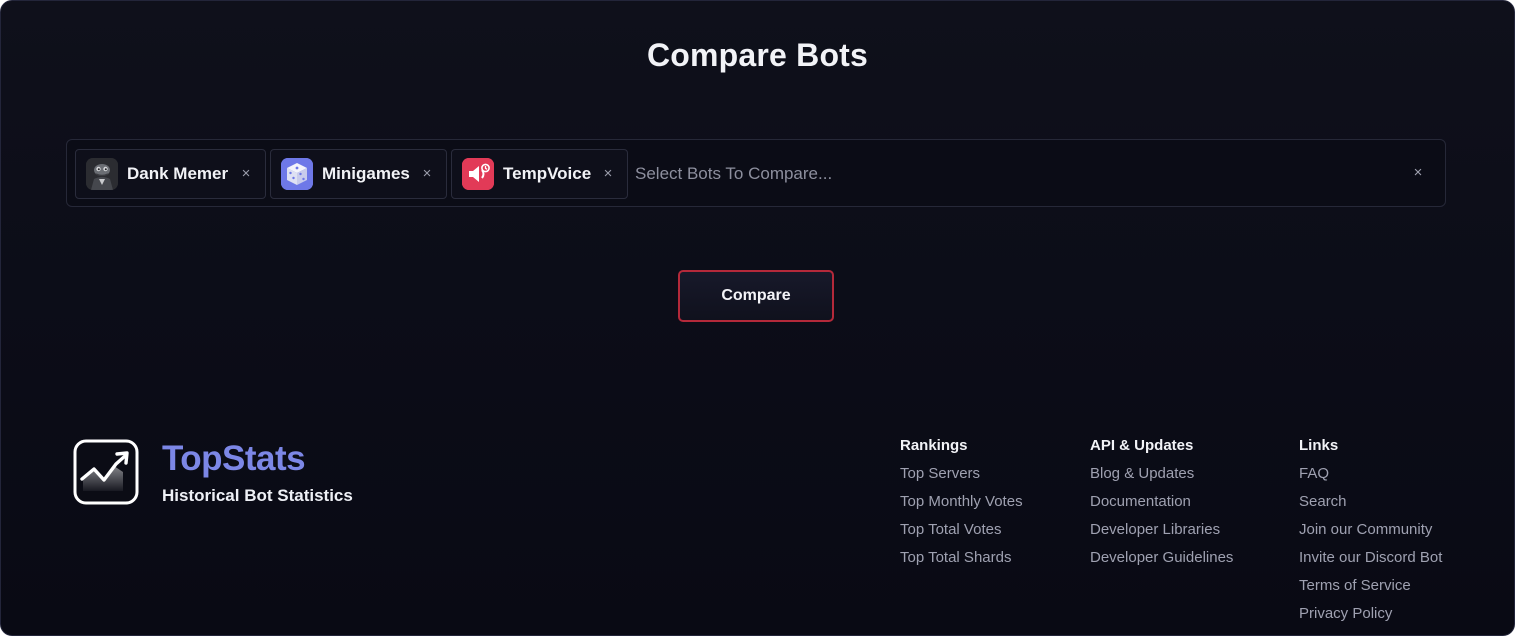  I want to click on dice-icon, so click(297, 174).